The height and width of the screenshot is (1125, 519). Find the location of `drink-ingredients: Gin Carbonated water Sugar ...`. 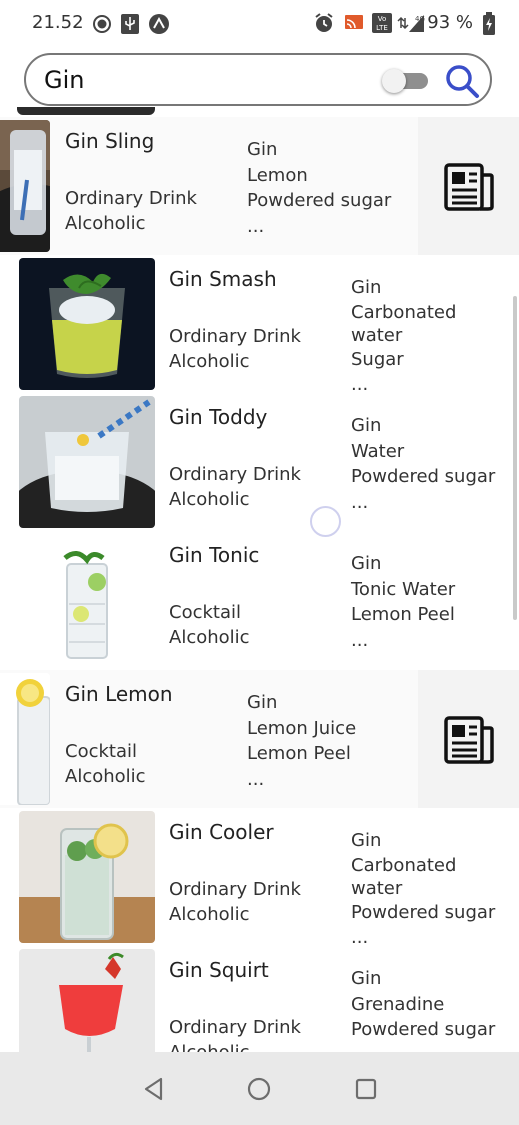

drink-ingredients: Gin Carbonated water Sugar ... is located at coordinates (433, 336).